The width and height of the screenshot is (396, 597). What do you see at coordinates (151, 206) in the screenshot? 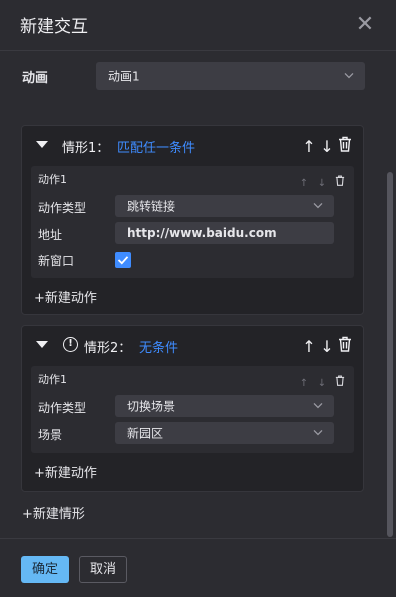
I see `action-type-value: 跳转链接` at bounding box center [151, 206].